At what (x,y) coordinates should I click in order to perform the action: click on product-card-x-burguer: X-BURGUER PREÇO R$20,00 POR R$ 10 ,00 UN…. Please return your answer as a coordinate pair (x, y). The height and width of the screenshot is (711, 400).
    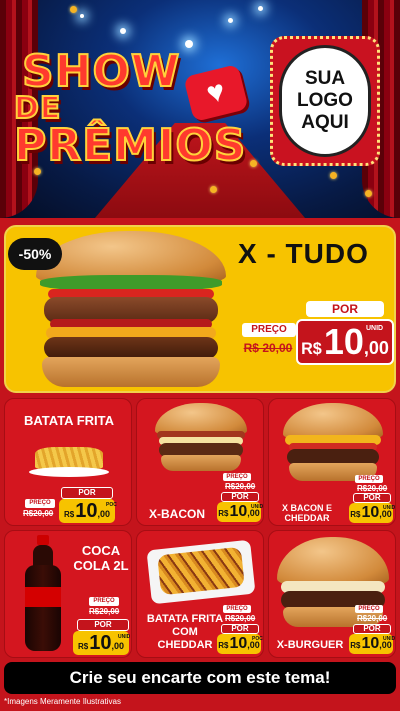
    Looking at the image, I should click on (332, 594).